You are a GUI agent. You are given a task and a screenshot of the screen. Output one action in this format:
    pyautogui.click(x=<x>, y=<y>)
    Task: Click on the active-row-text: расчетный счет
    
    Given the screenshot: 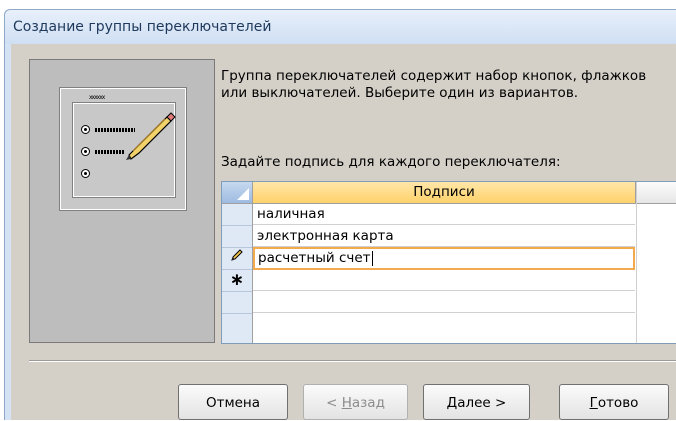 What is the action you would take?
    pyautogui.click(x=314, y=258)
    